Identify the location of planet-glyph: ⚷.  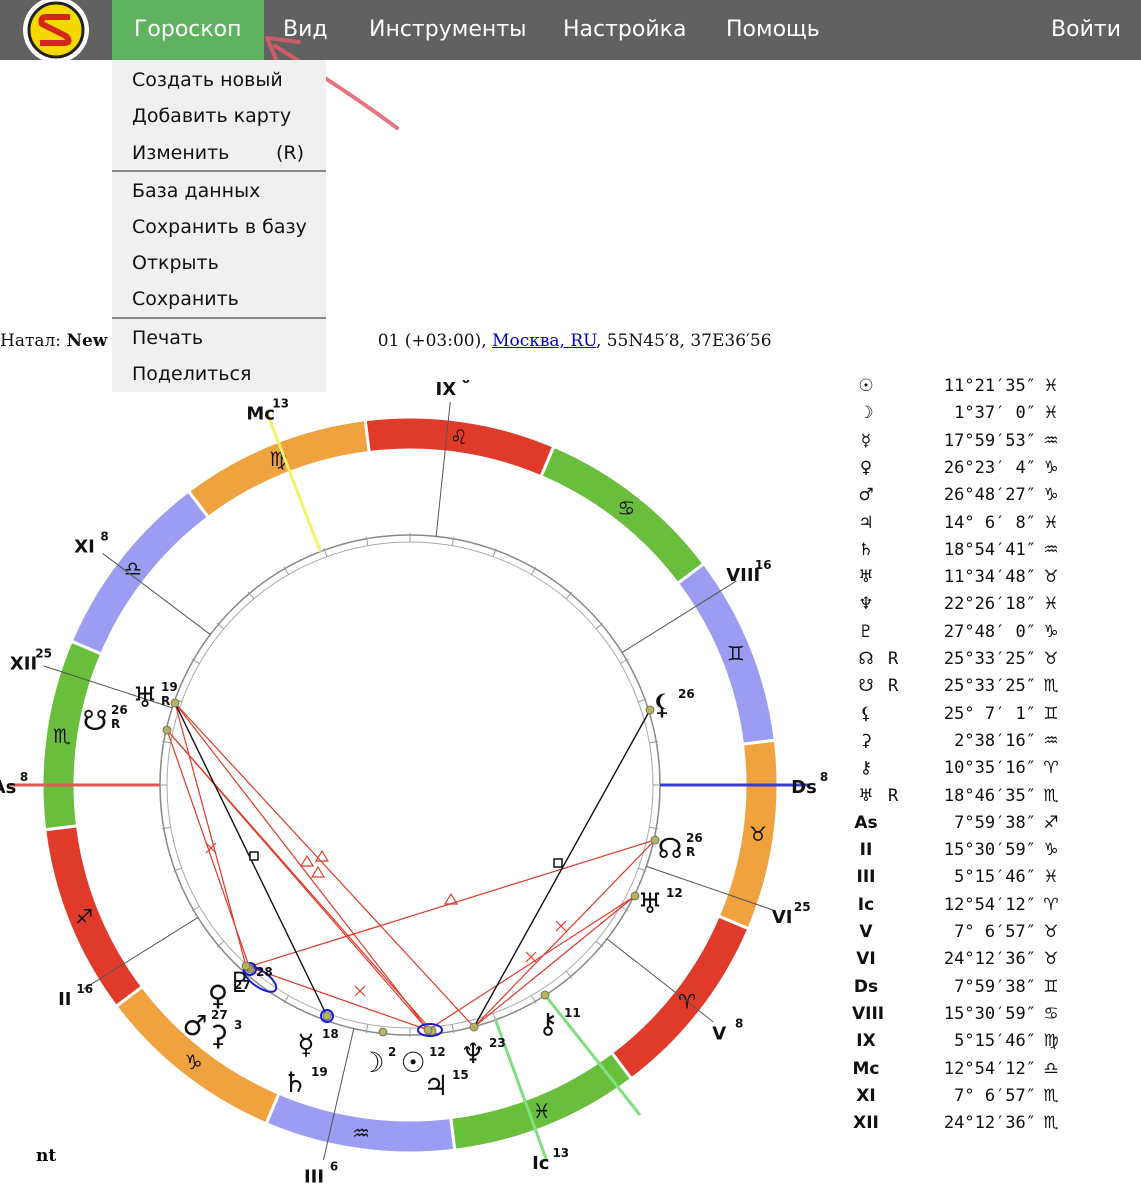
(548, 1023).